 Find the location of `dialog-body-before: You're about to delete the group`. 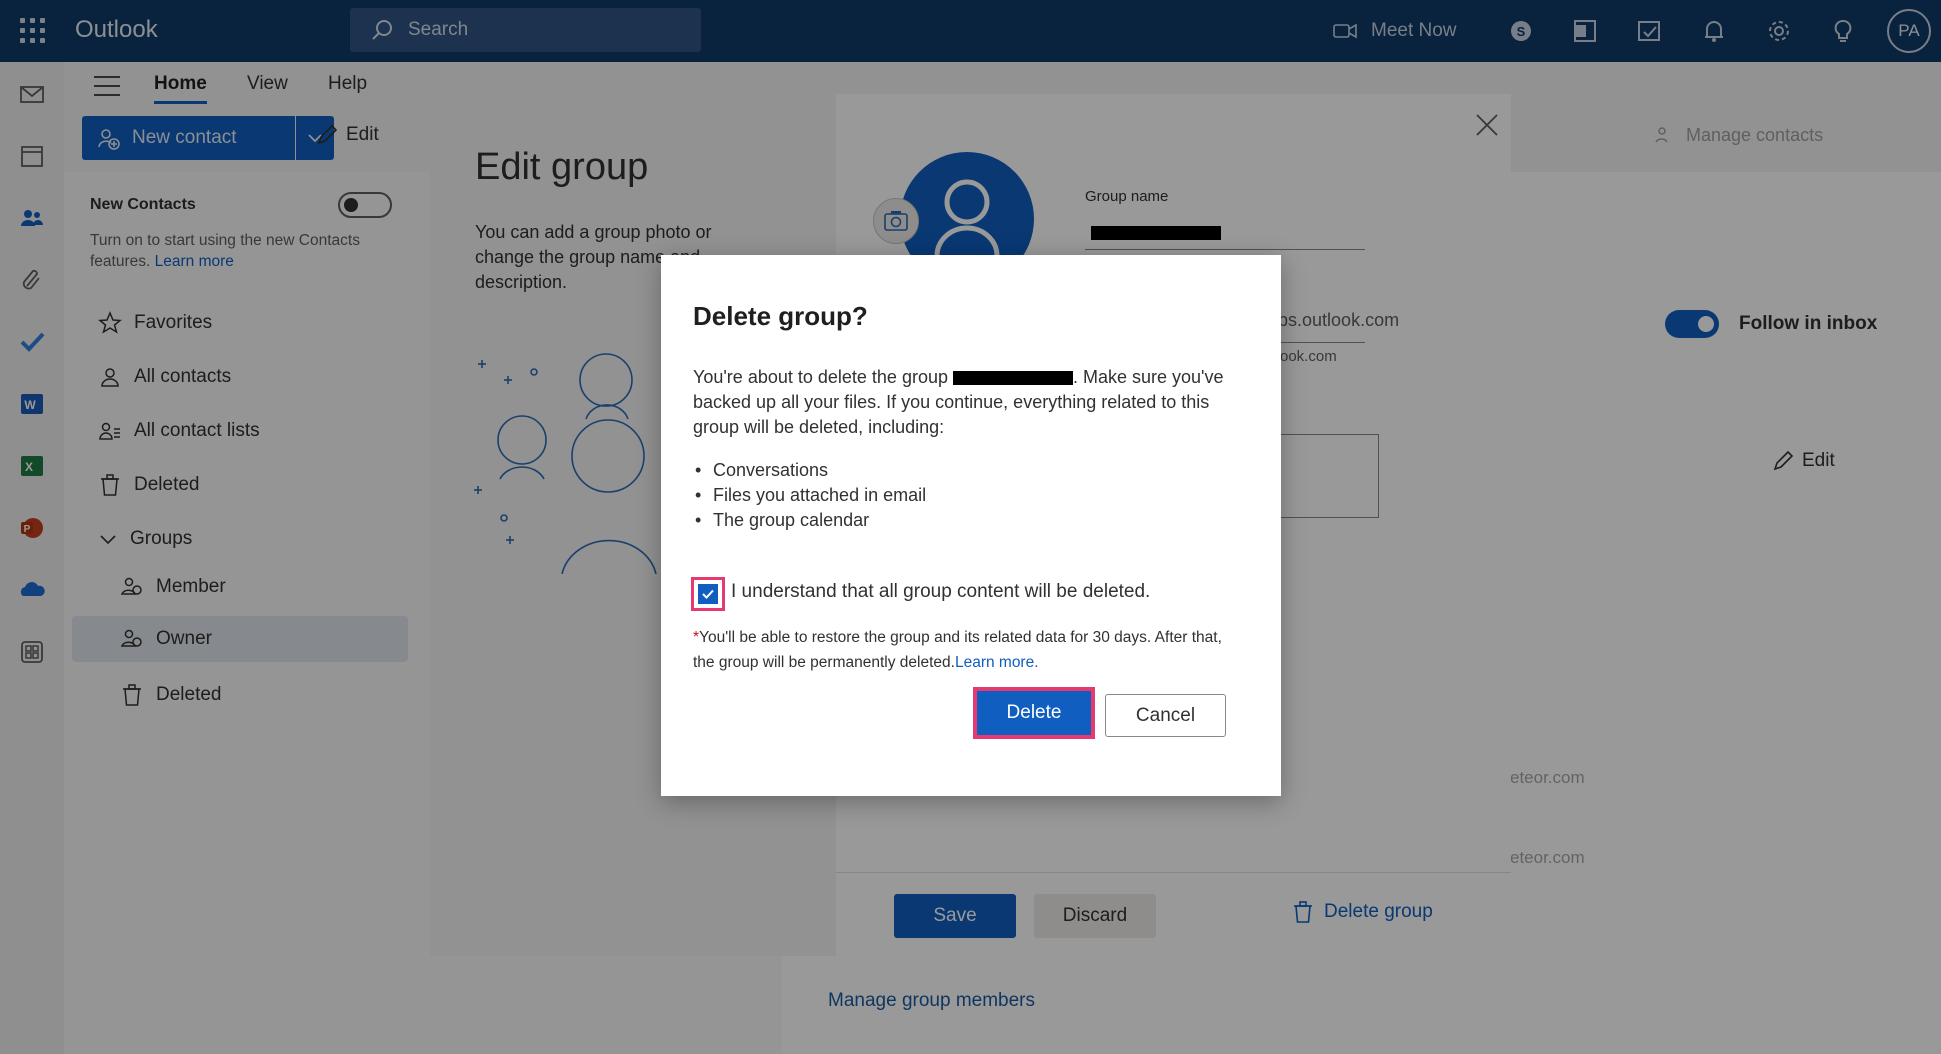

dialog-body-before: You're about to delete the group is located at coordinates (820, 377).